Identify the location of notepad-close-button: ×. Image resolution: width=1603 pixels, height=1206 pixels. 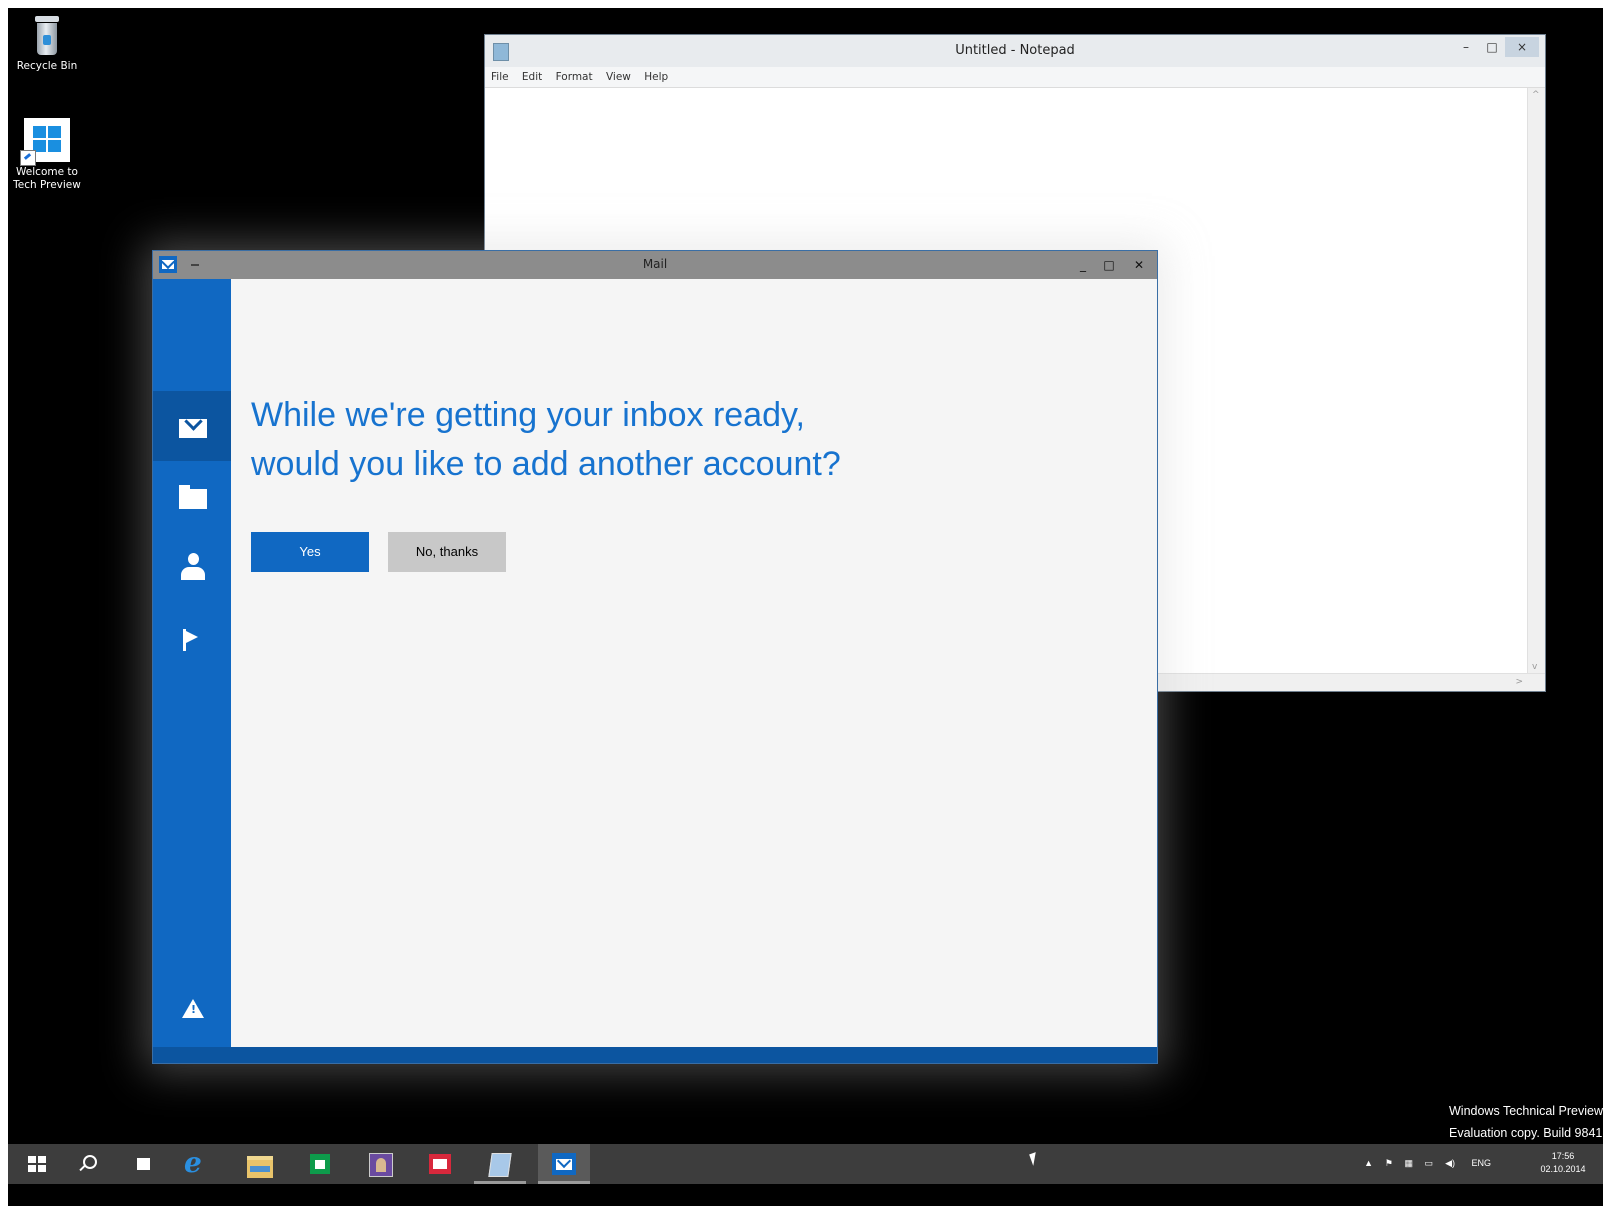
(1522, 47).